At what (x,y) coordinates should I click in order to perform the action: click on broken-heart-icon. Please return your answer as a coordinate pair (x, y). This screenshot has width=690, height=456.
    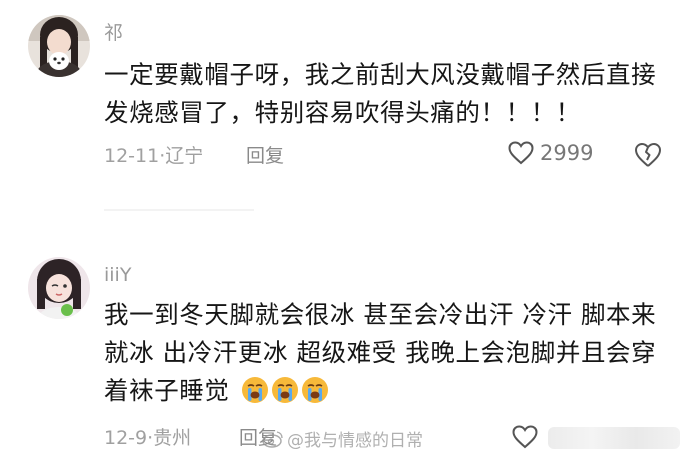
    Looking at the image, I should click on (648, 155).